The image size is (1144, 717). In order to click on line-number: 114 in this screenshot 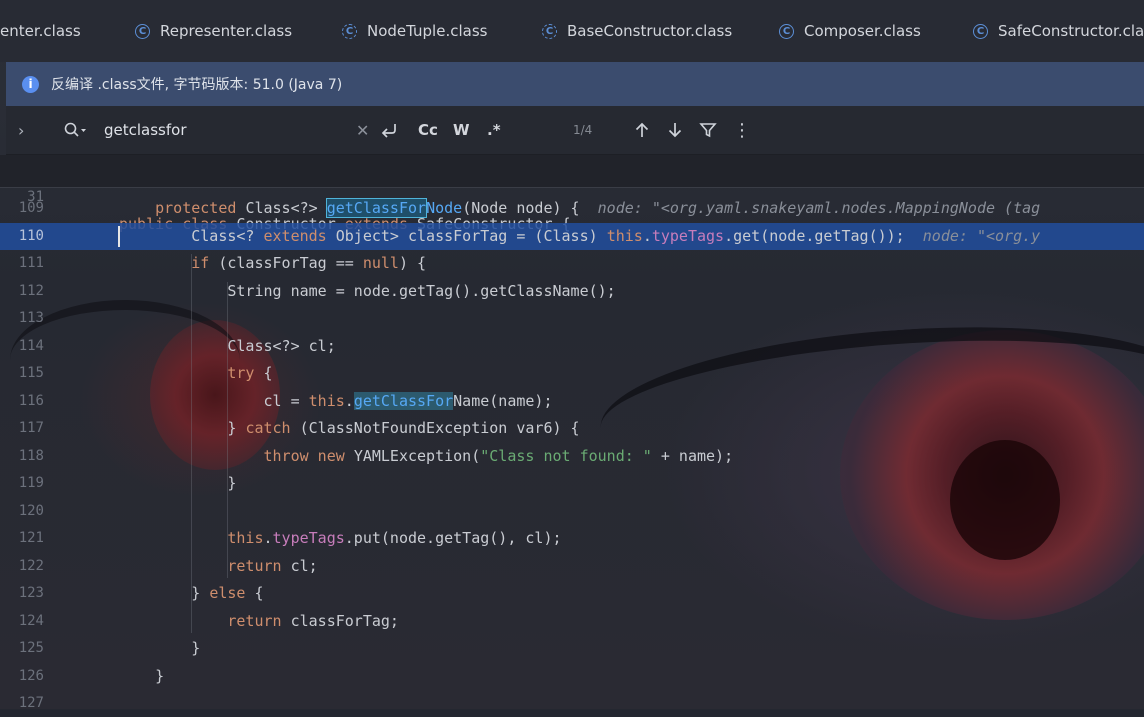, I will do `click(31, 345)`.